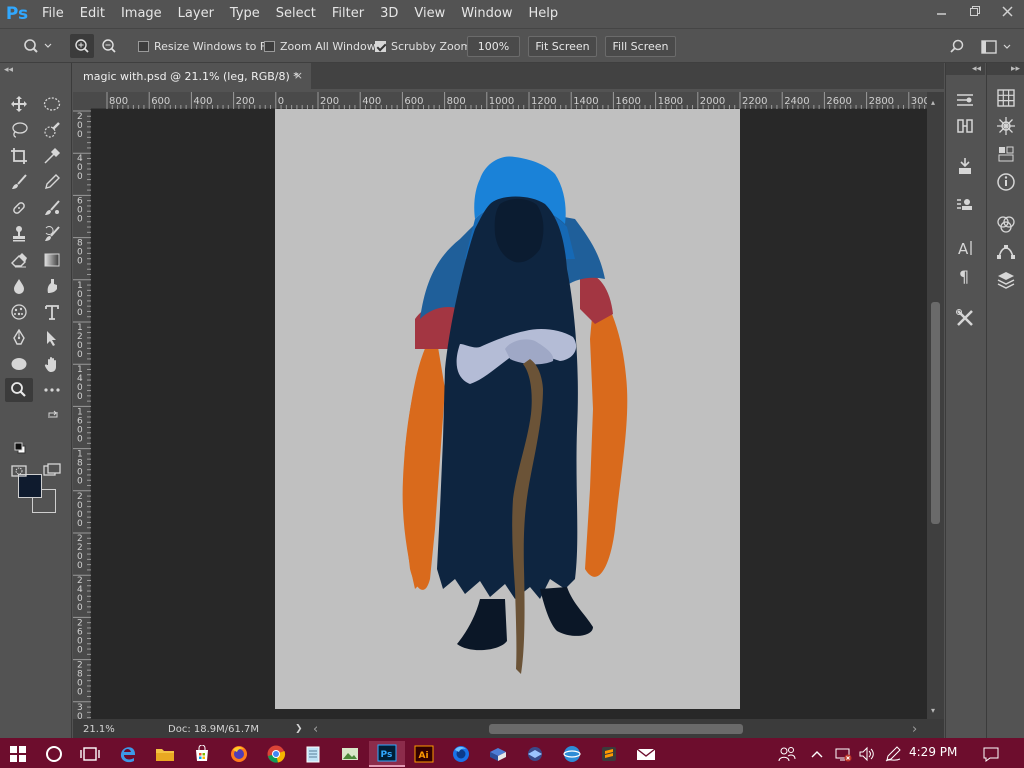 The image size is (1024, 768). I want to click on chrome-icon, so click(276, 754).